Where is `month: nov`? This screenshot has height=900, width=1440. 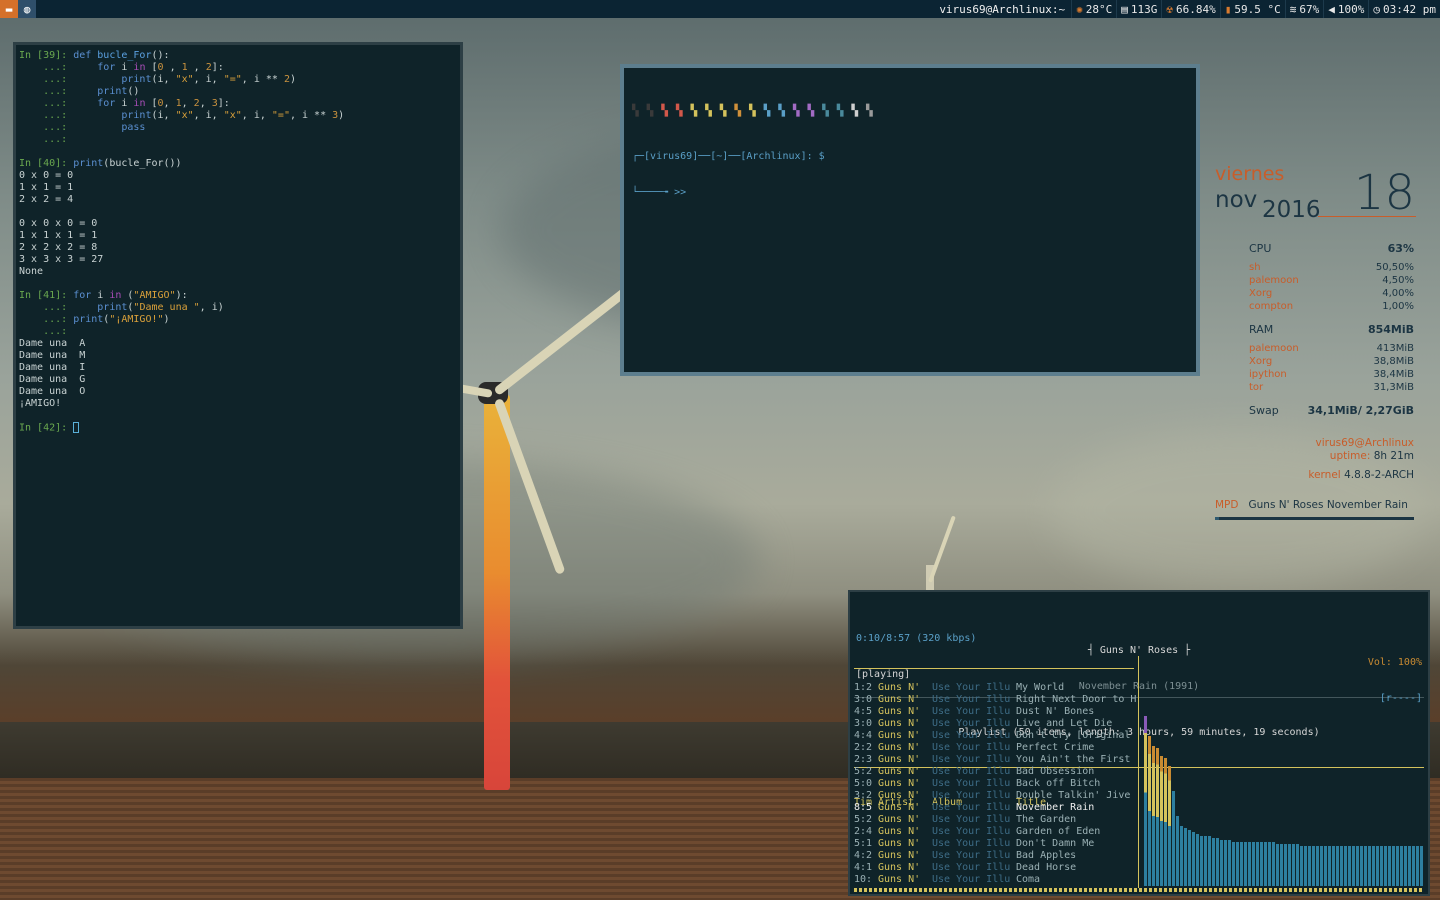 month: nov is located at coordinates (1236, 200).